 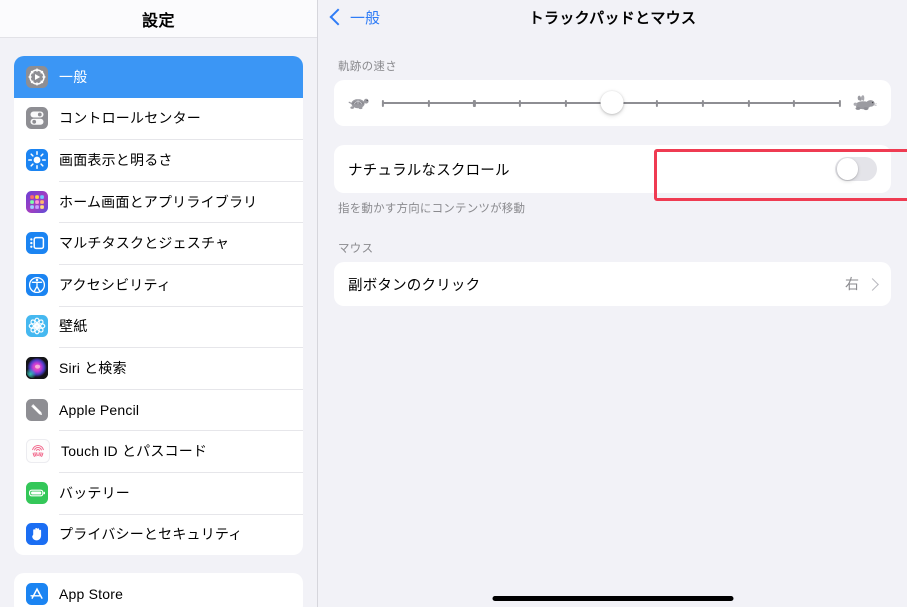 I want to click on chevron-left-icon, so click(x=338, y=17).